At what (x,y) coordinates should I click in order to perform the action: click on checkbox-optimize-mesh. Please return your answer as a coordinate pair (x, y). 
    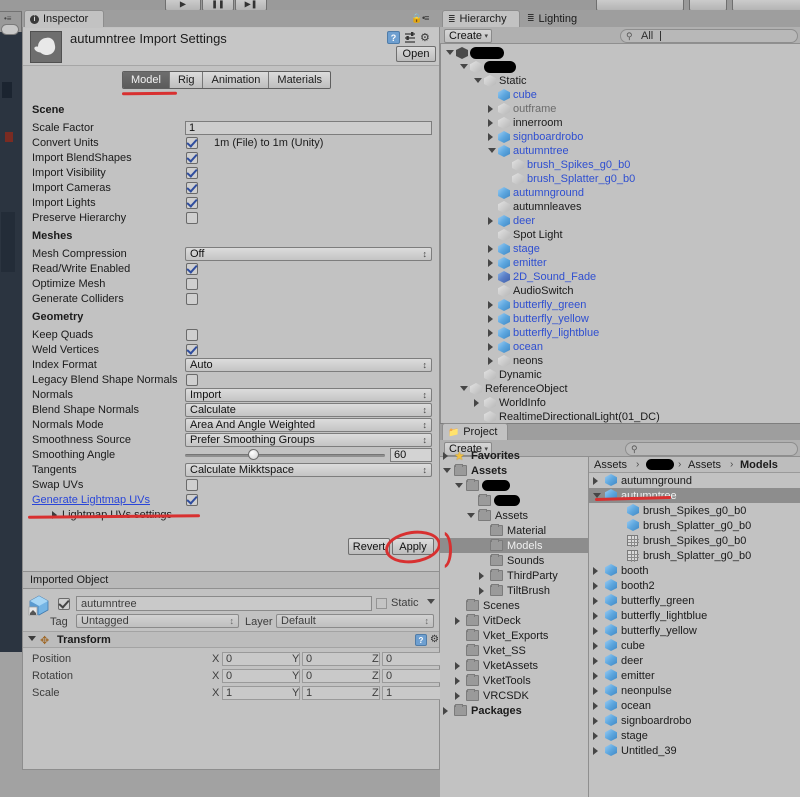
    Looking at the image, I should click on (192, 284).